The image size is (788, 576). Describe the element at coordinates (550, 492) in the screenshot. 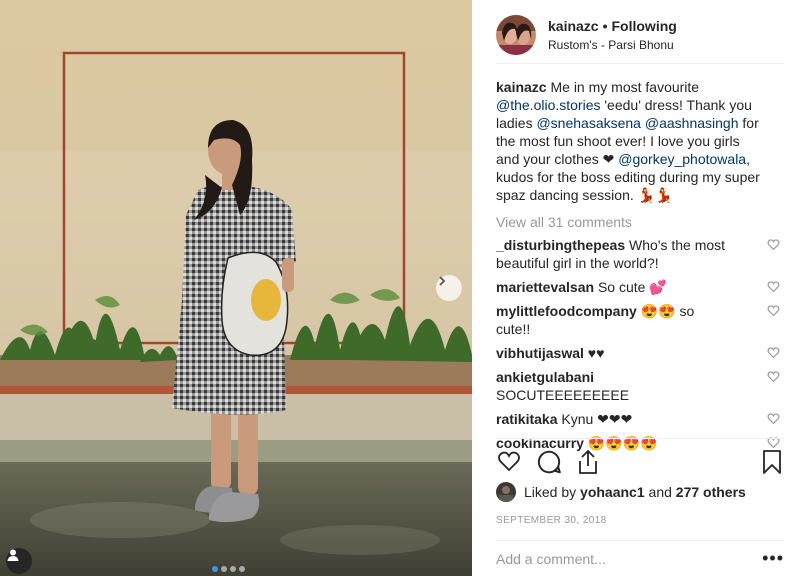

I see `likes-prefix: Liked by` at that location.